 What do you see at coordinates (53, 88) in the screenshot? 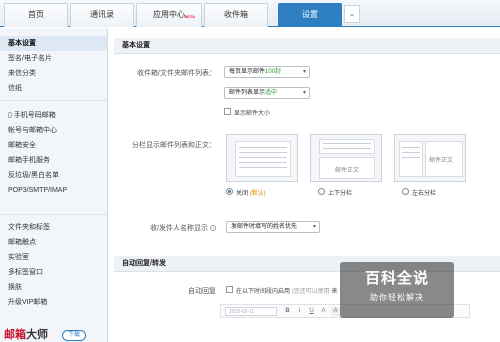
I see `sidebar-item-stationery: 信纸` at bounding box center [53, 88].